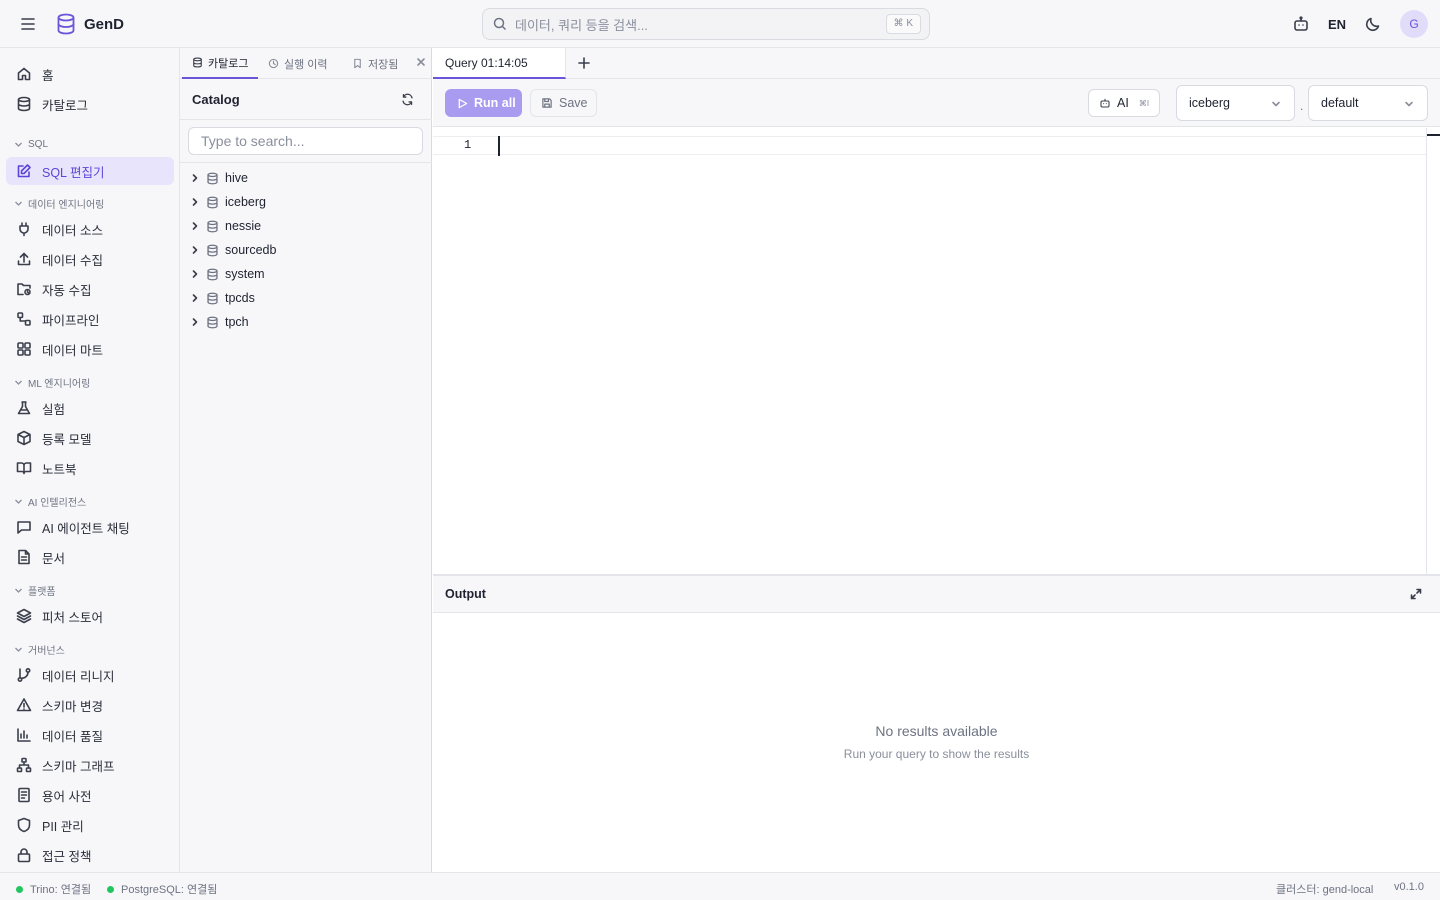 The height and width of the screenshot is (900, 1440). What do you see at coordinates (48, 75) in the screenshot?
I see `sidebar-item-label: 홈` at bounding box center [48, 75].